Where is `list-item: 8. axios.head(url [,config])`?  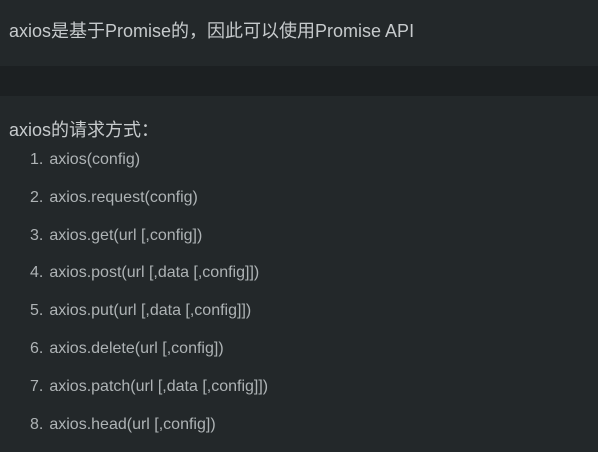 list-item: 8. axios.head(url [,config]) is located at coordinates (314, 432).